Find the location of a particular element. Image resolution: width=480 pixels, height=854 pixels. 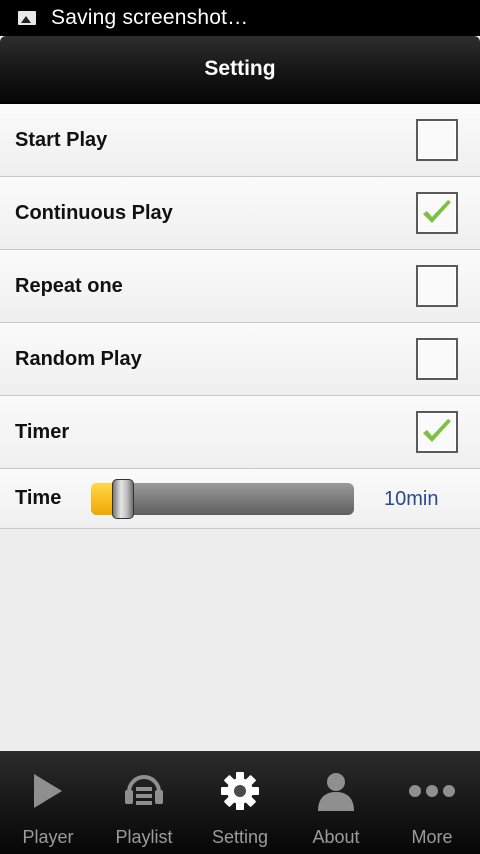

setting-row-random-play: Random Play is located at coordinates (240, 359).